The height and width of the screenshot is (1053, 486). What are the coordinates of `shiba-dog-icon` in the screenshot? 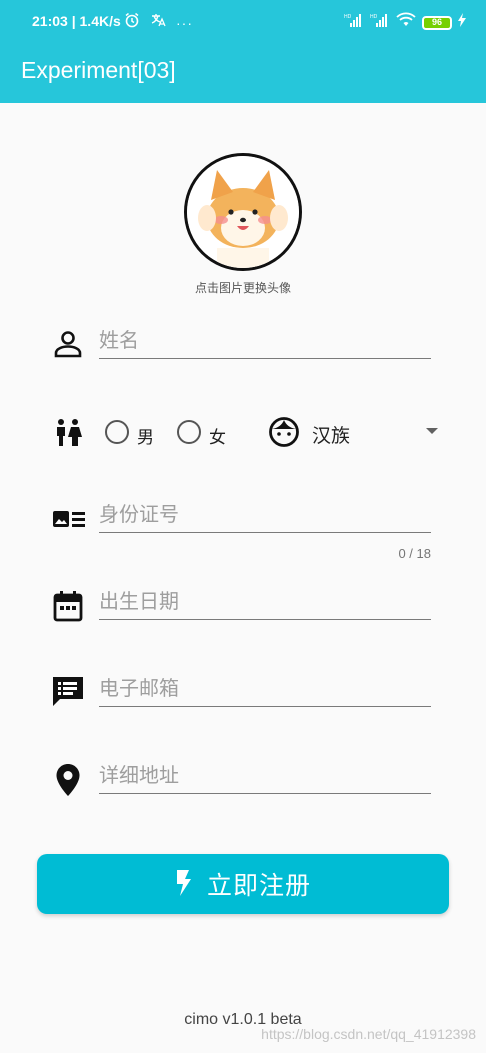 It's located at (243, 212).